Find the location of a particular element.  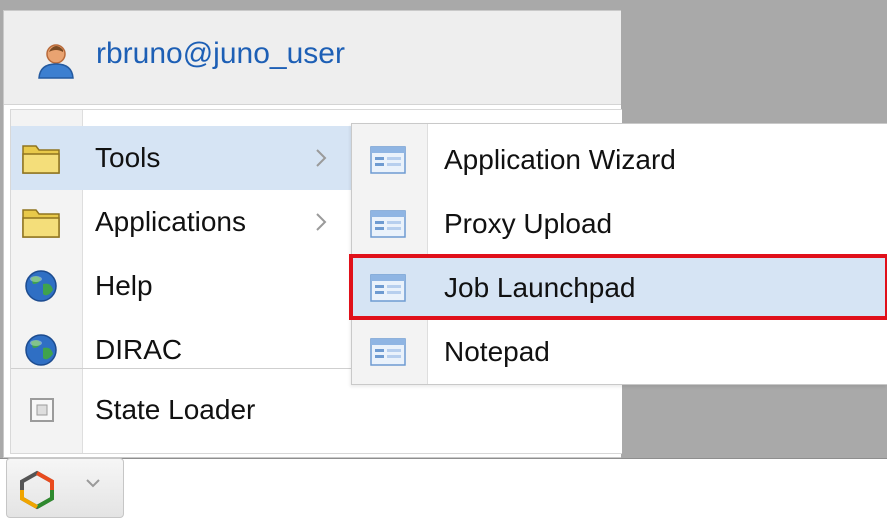

menu-item-label: Applications is located at coordinates (170, 221).